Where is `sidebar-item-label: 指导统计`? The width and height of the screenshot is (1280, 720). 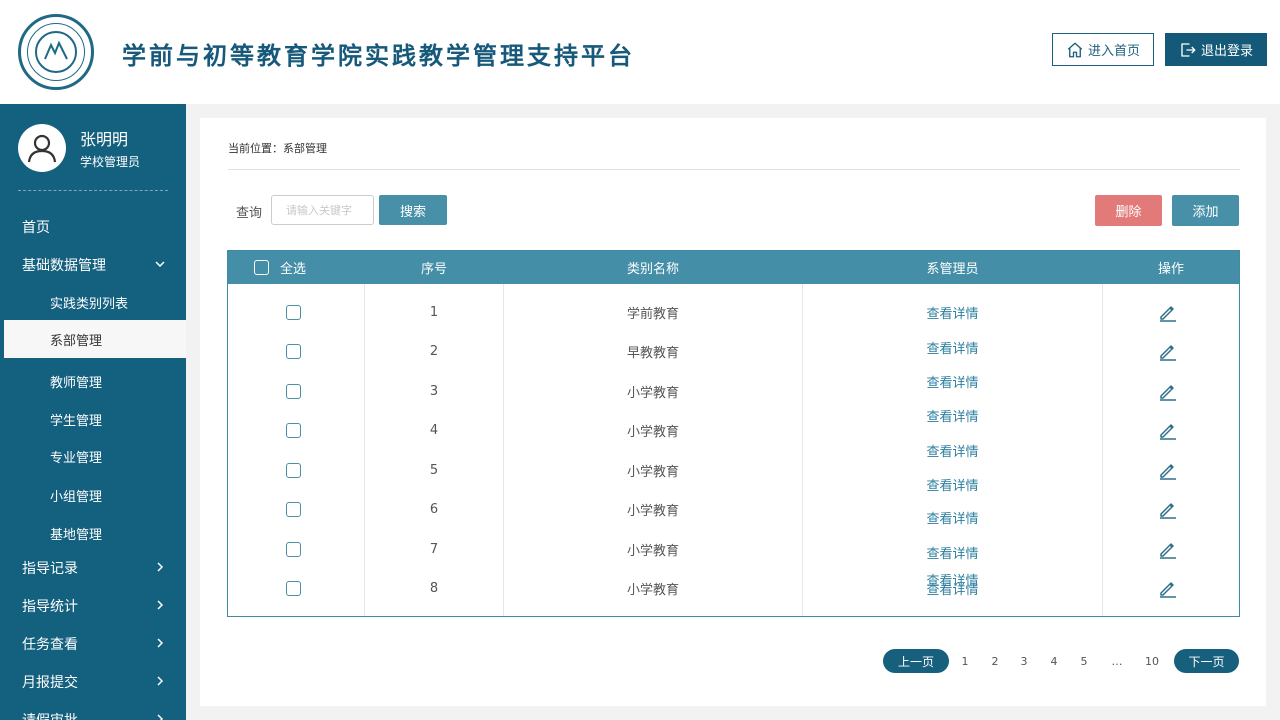
sidebar-item-label: 指导统计 is located at coordinates (50, 607).